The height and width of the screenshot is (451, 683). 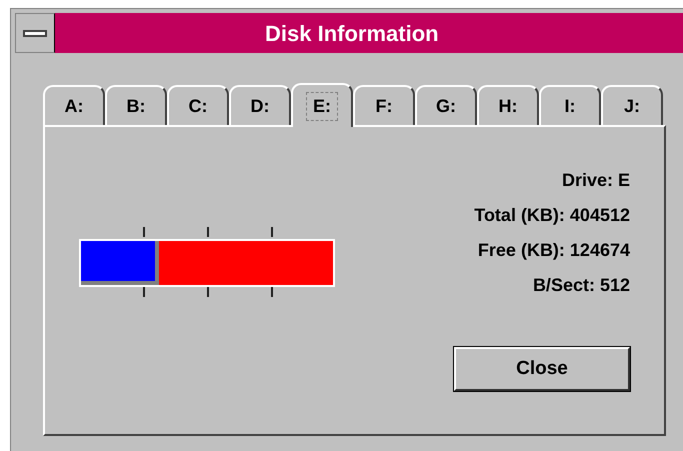 What do you see at coordinates (322, 105) in the screenshot?
I see `drive-tab: E:` at bounding box center [322, 105].